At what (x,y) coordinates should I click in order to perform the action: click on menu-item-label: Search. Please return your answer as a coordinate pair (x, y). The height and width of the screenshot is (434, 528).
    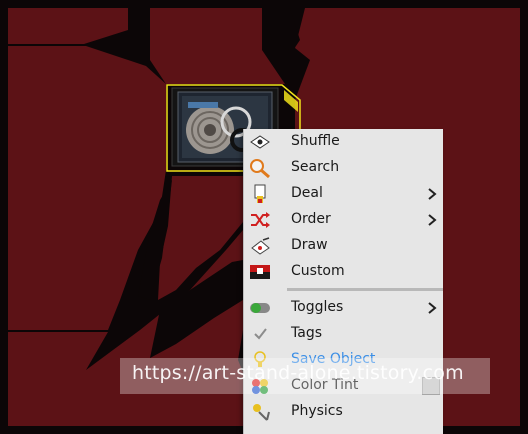
    Looking at the image, I should click on (315, 167).